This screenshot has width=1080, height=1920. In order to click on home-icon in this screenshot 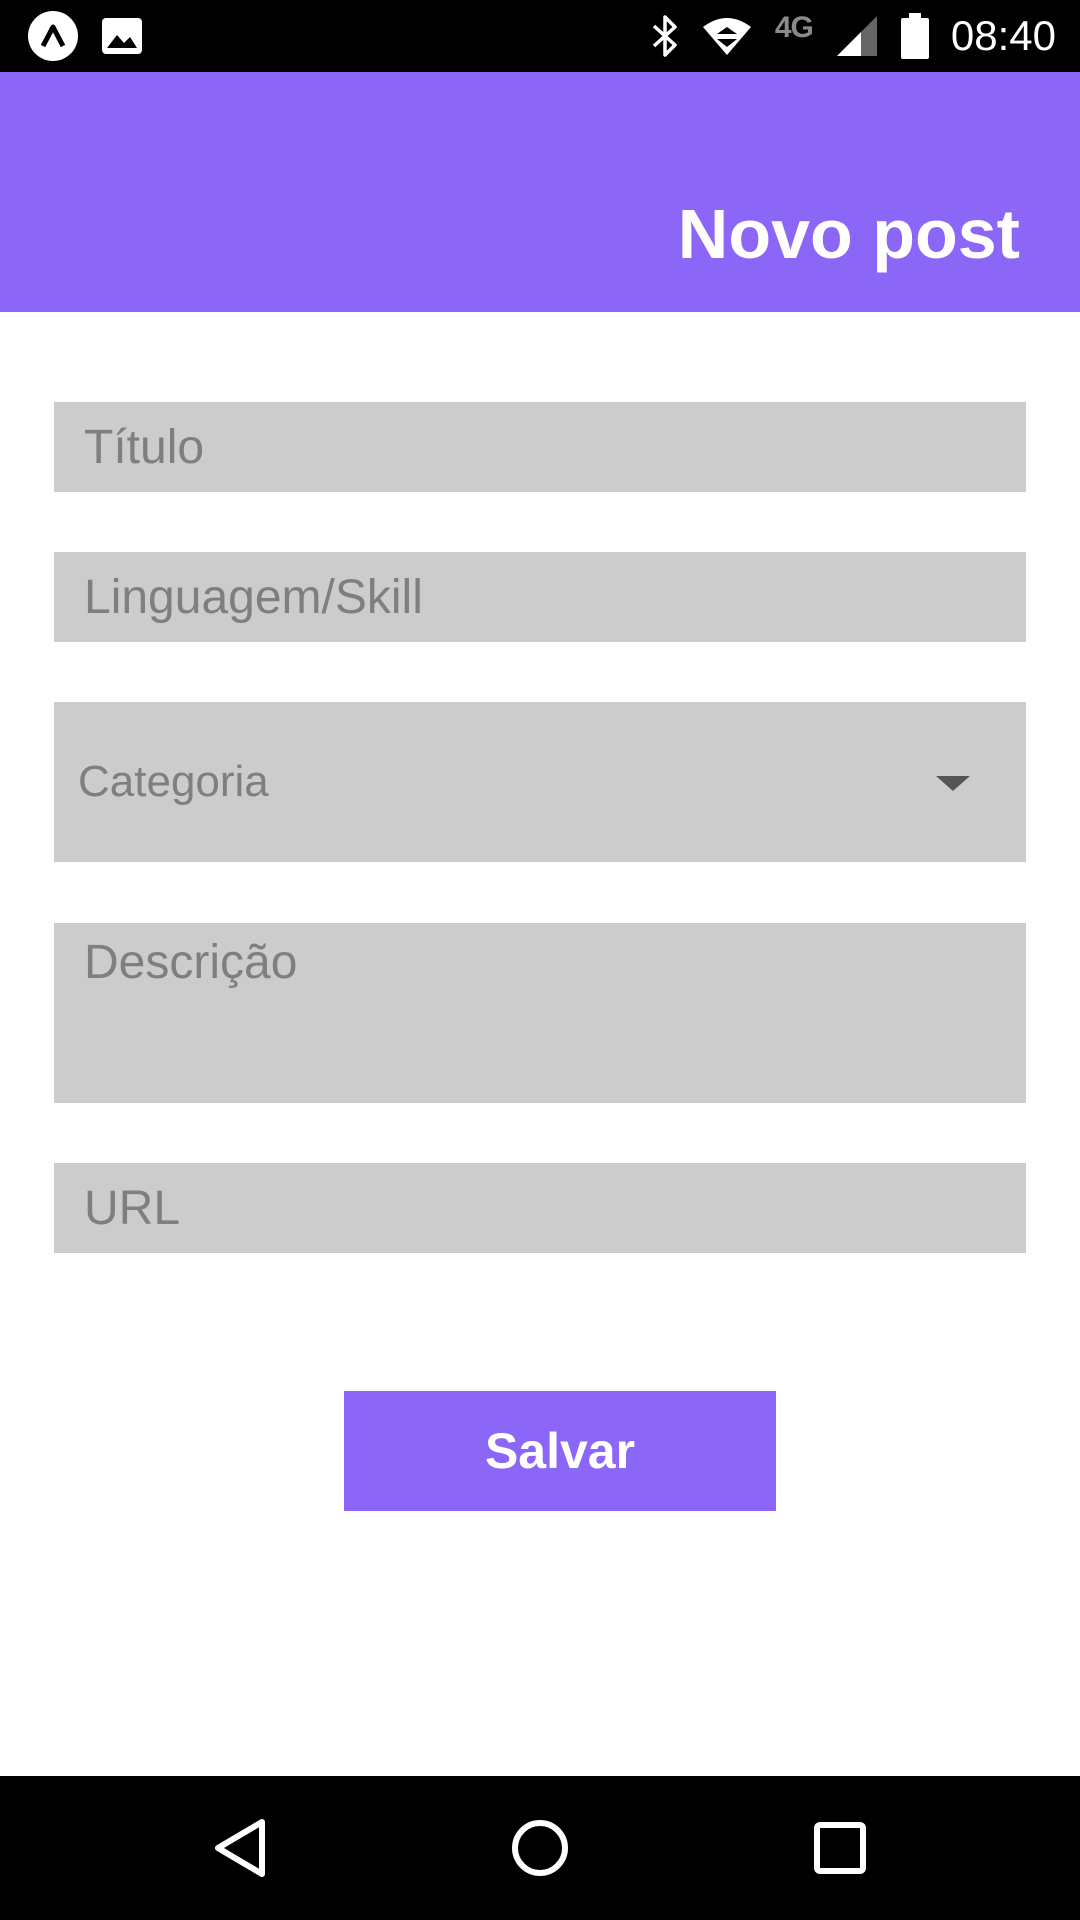, I will do `click(540, 1848)`.